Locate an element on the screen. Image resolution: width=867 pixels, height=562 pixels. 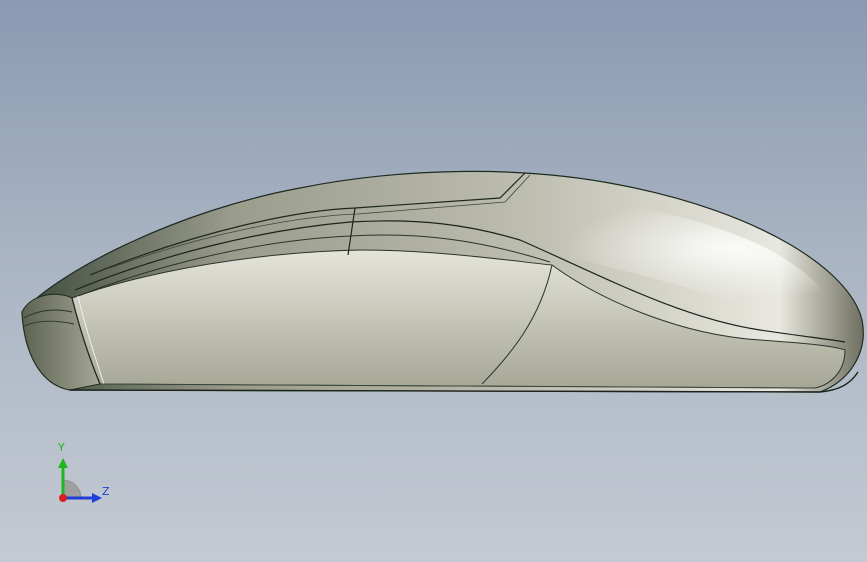
z-axis-arrowhead is located at coordinates (97, 498).